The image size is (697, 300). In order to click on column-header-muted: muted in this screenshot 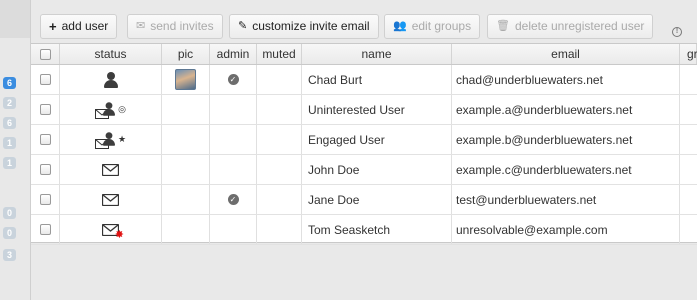, I will do `click(279, 54)`.